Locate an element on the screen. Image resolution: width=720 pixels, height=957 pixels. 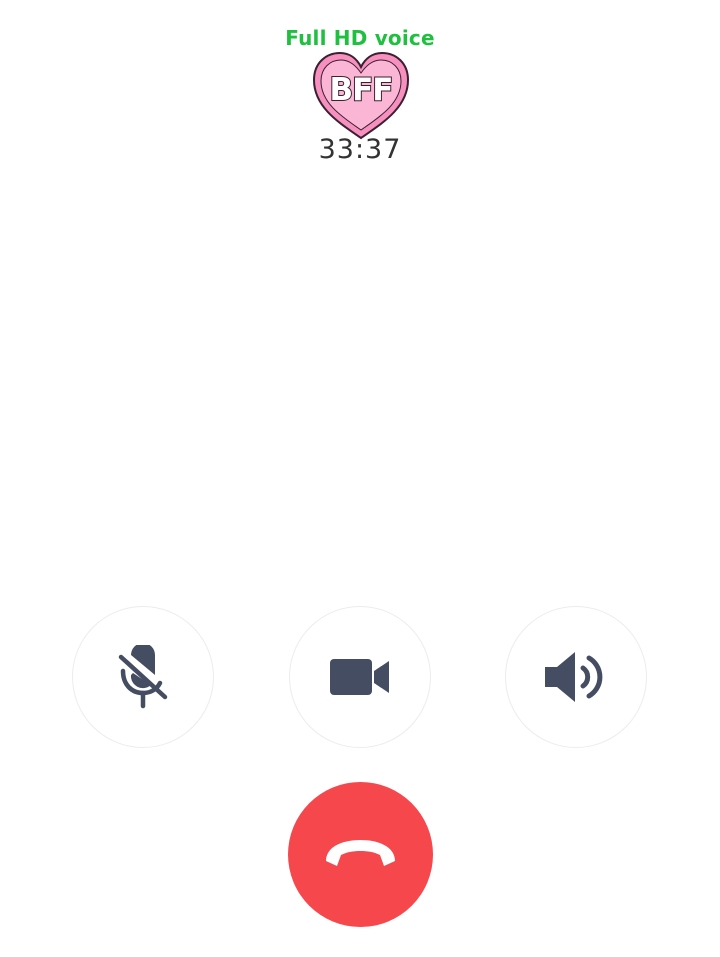
speaker-icon is located at coordinates (574, 677).